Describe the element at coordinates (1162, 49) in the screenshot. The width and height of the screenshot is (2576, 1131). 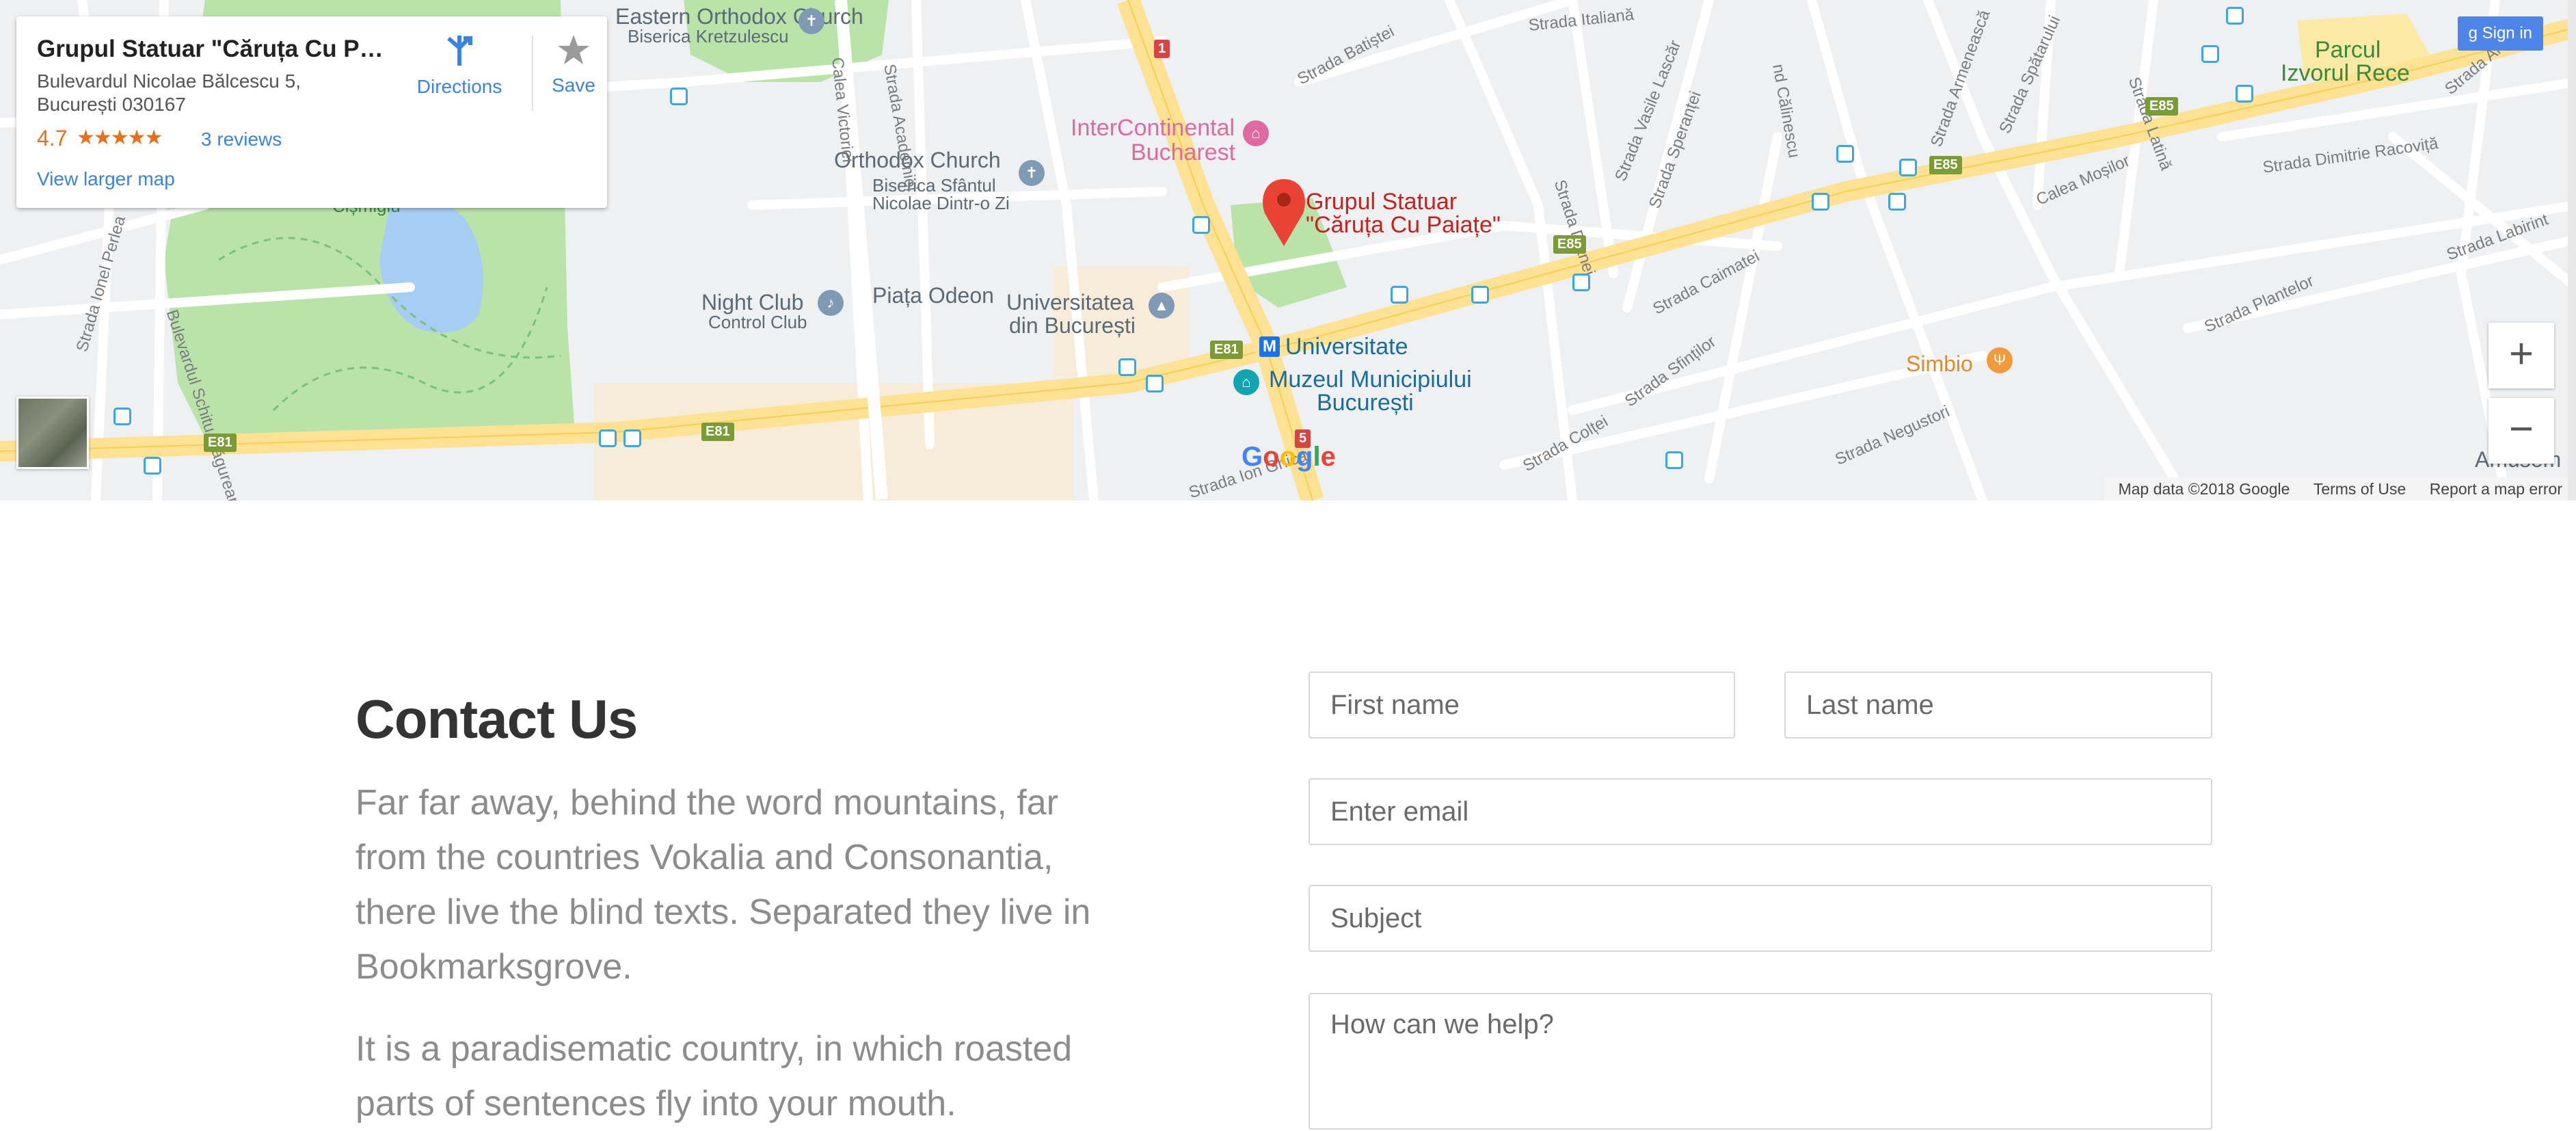
I see `route-shield-1: 1` at that location.